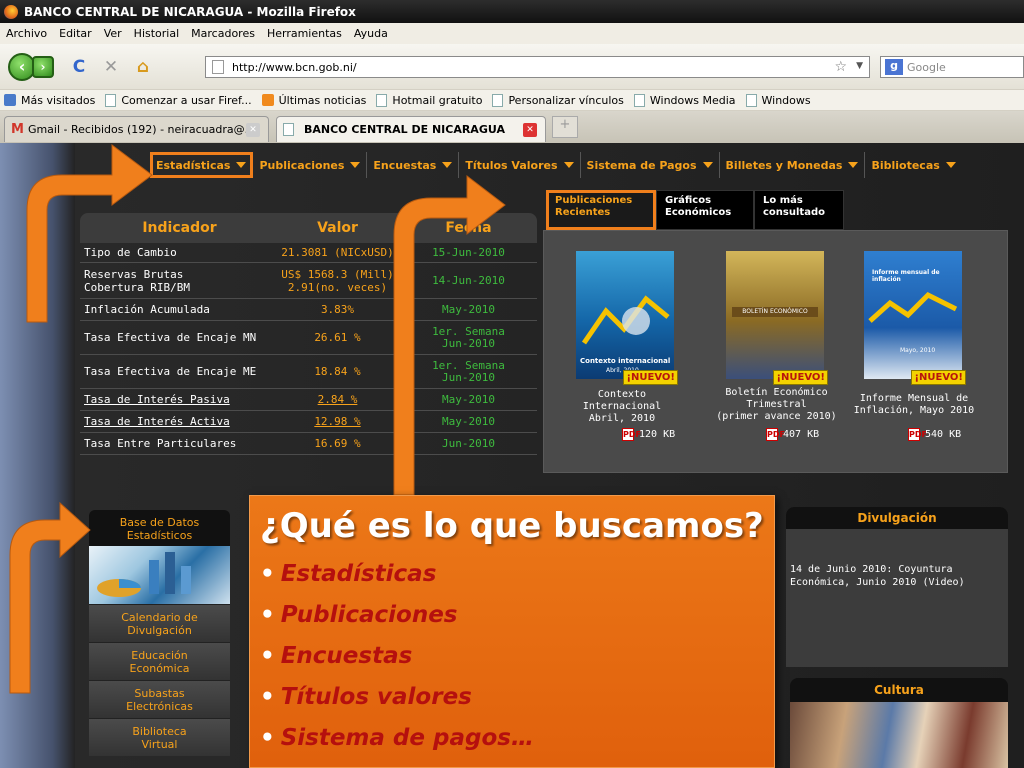 Image resolution: width=1024 pixels, height=768 pixels. Describe the element at coordinates (50, 597) in the screenshot. I see `arrow-to-base-de-datos` at that location.